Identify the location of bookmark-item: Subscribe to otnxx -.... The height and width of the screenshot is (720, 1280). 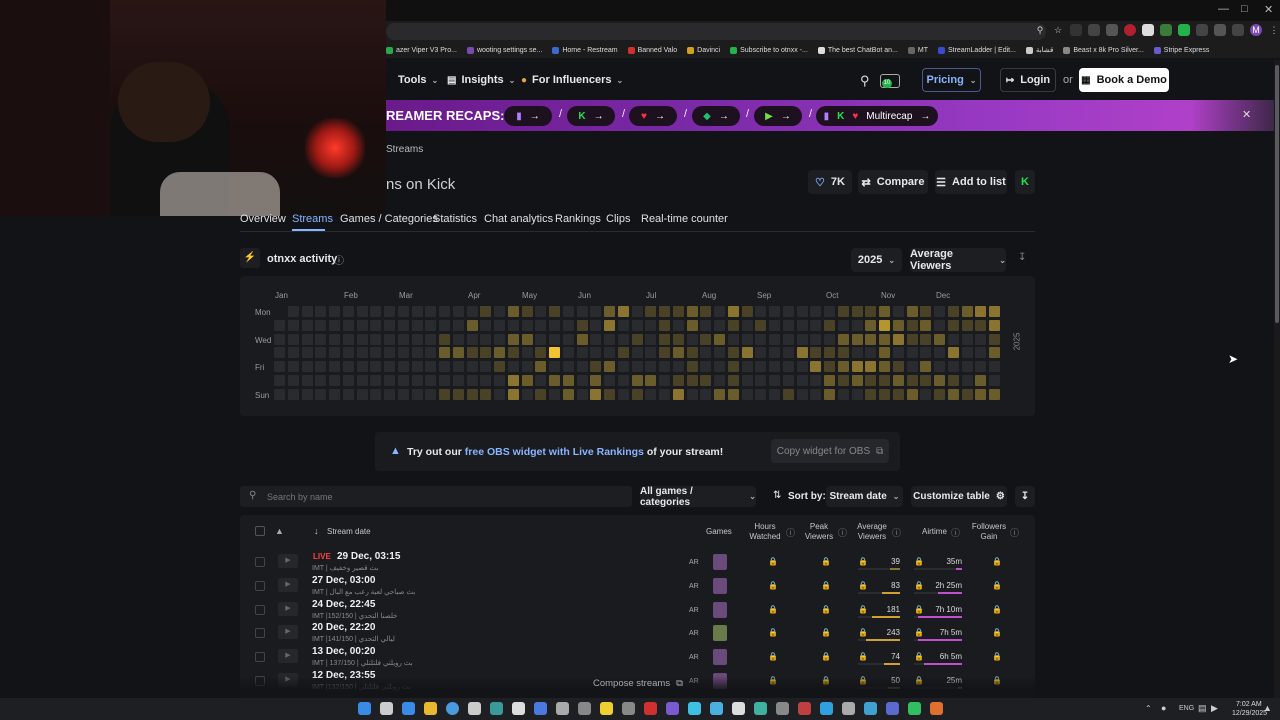
(769, 50).